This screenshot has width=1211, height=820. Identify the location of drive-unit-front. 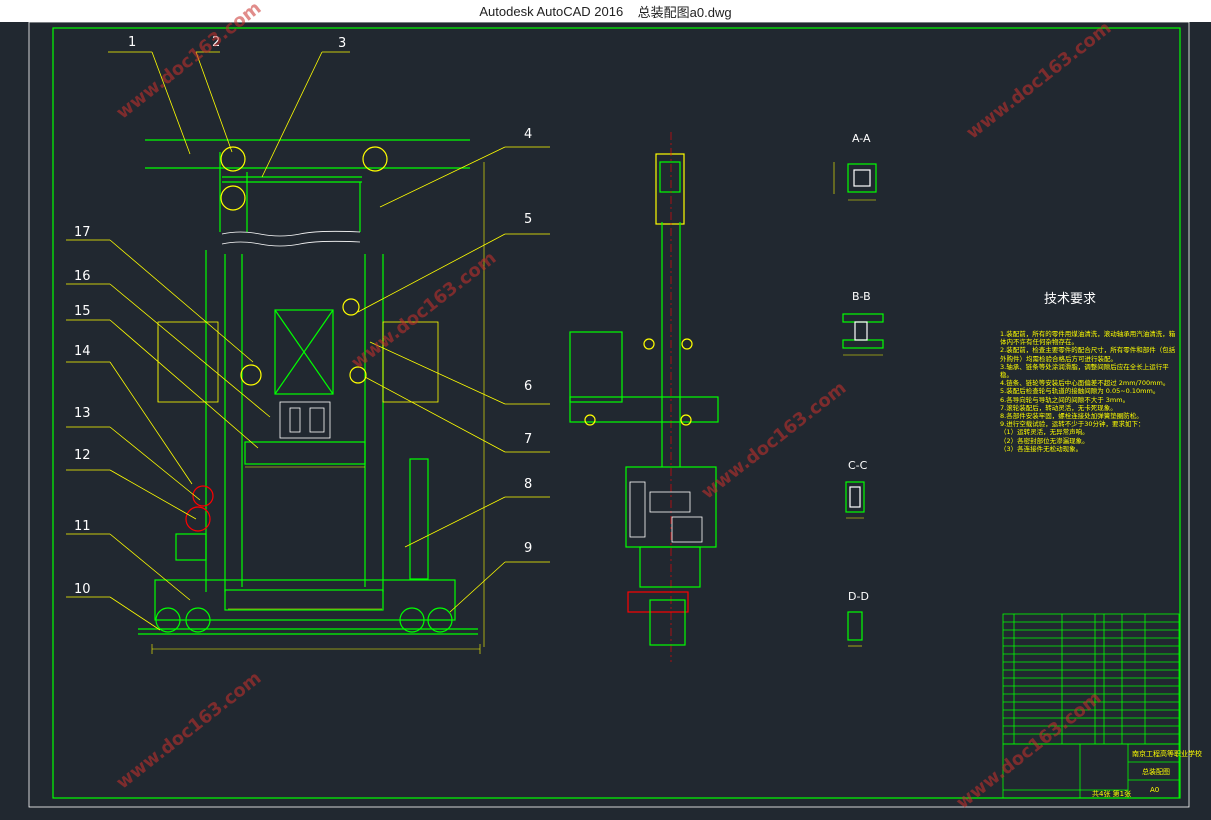
(305, 420).